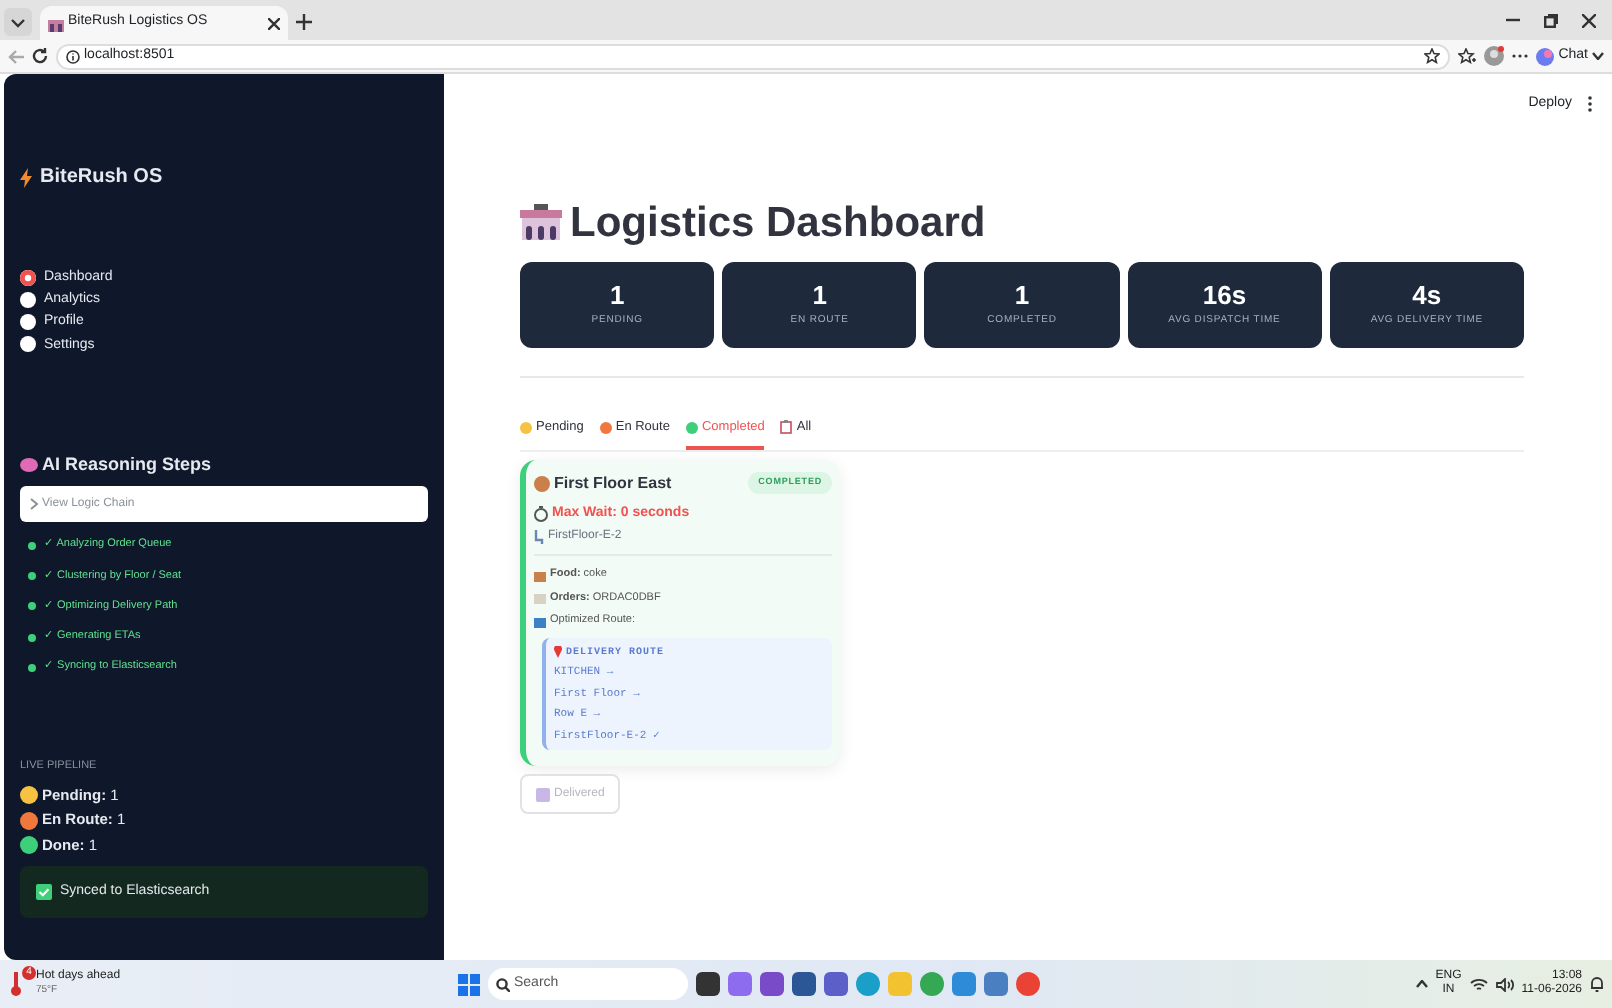  Describe the element at coordinates (708, 984) in the screenshot. I see `task-view-icon` at that location.